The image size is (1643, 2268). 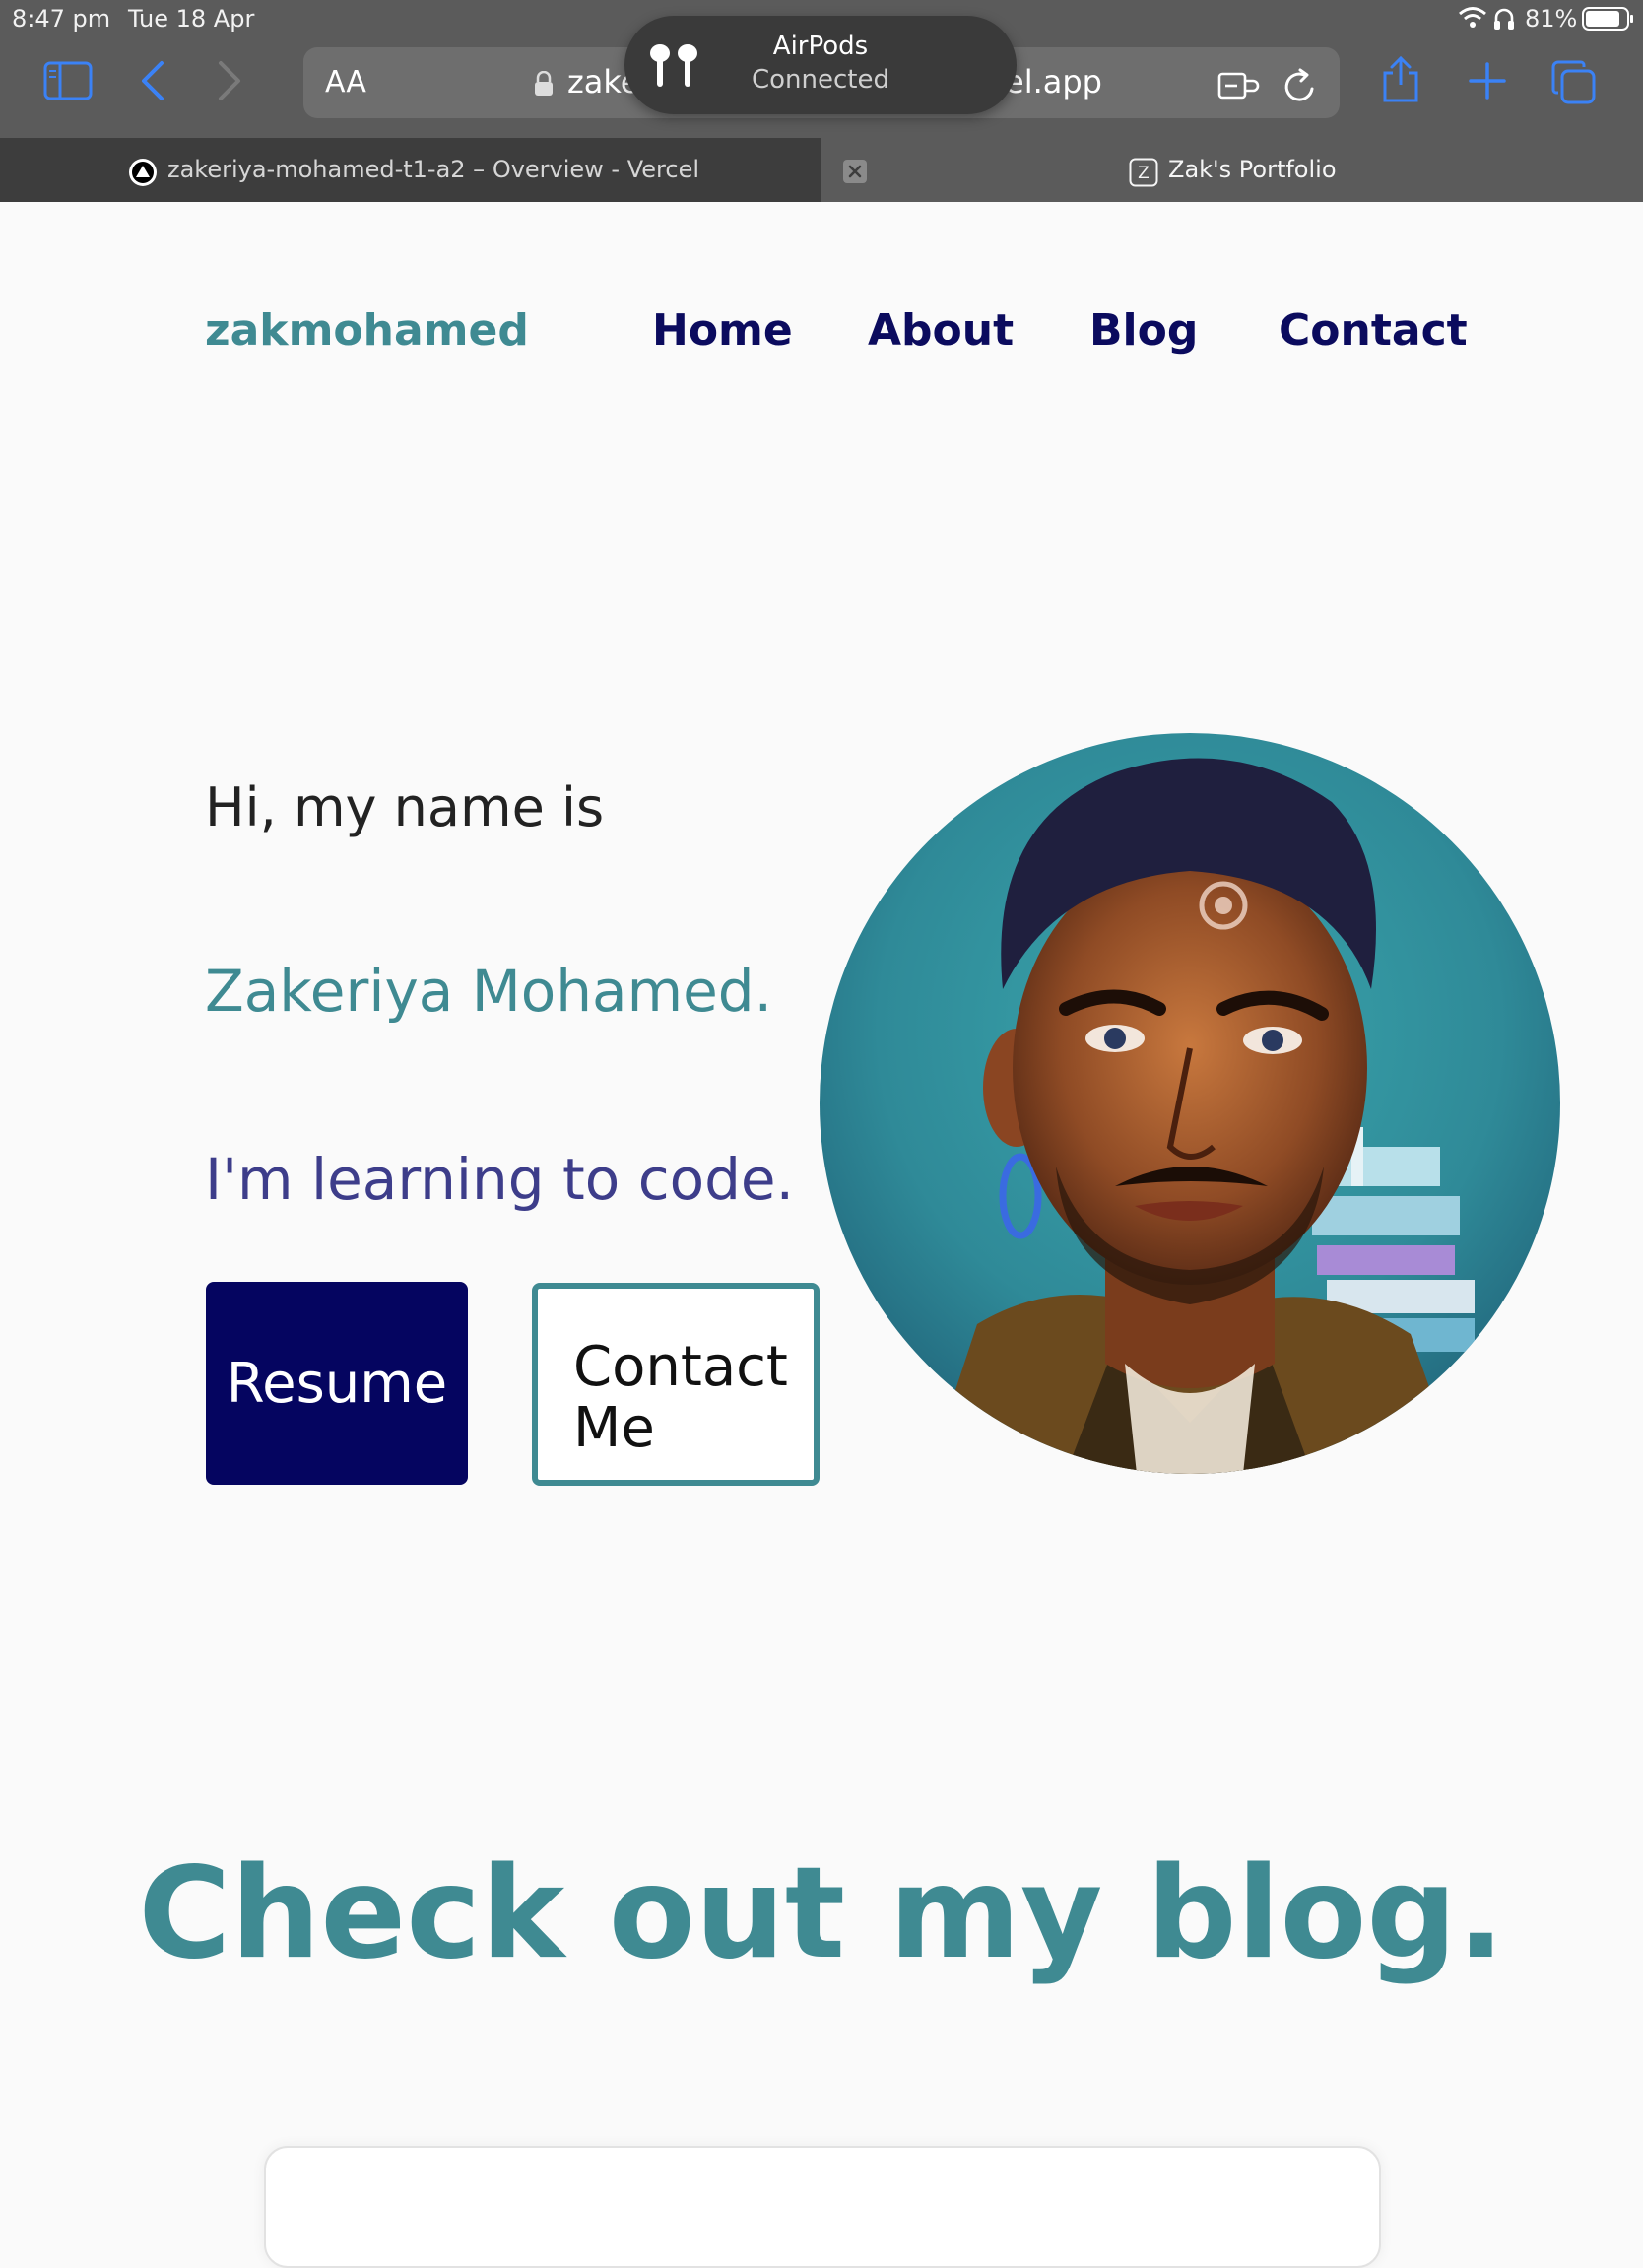 What do you see at coordinates (229, 82) in the screenshot?
I see `forward-icon` at bounding box center [229, 82].